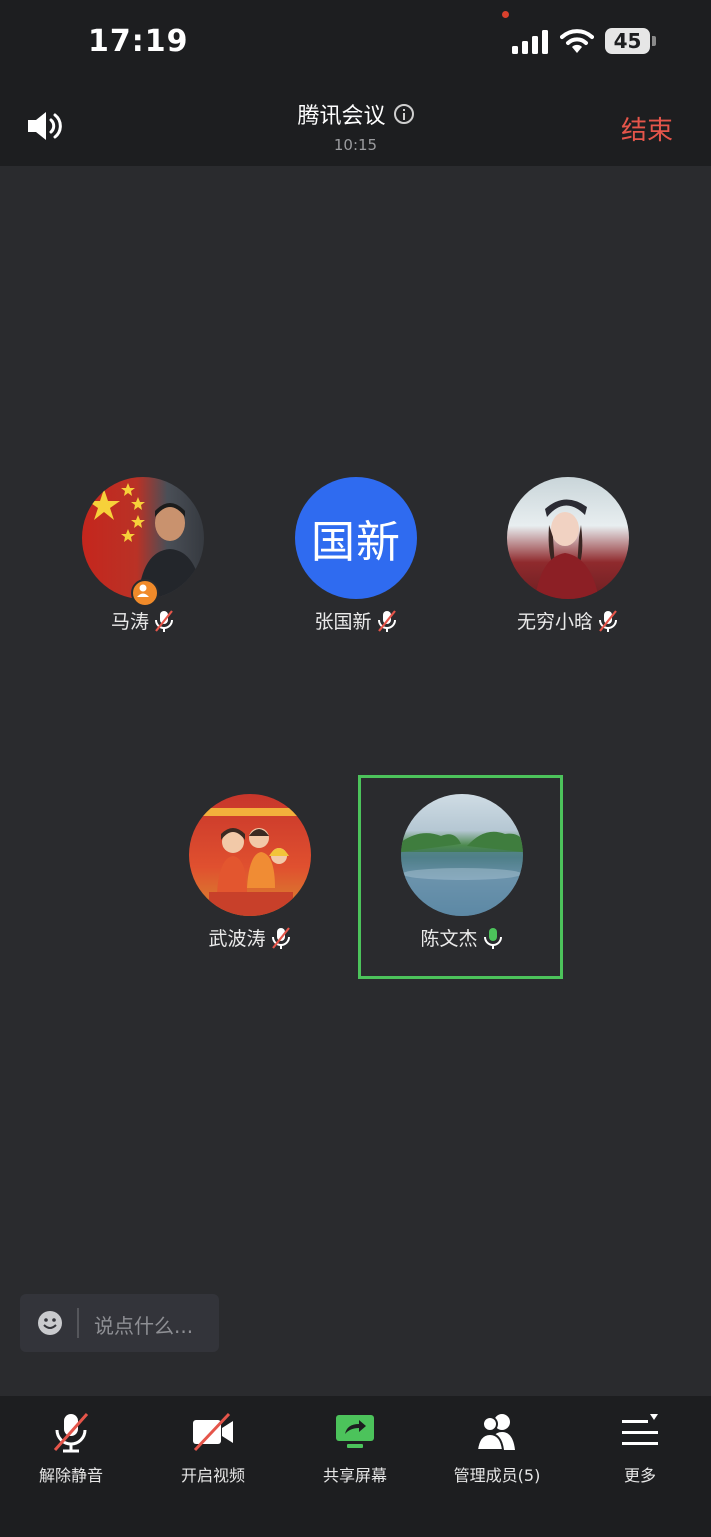 This screenshot has width=711, height=1537. I want to click on meeting-title: 腾讯会议, so click(355, 114).